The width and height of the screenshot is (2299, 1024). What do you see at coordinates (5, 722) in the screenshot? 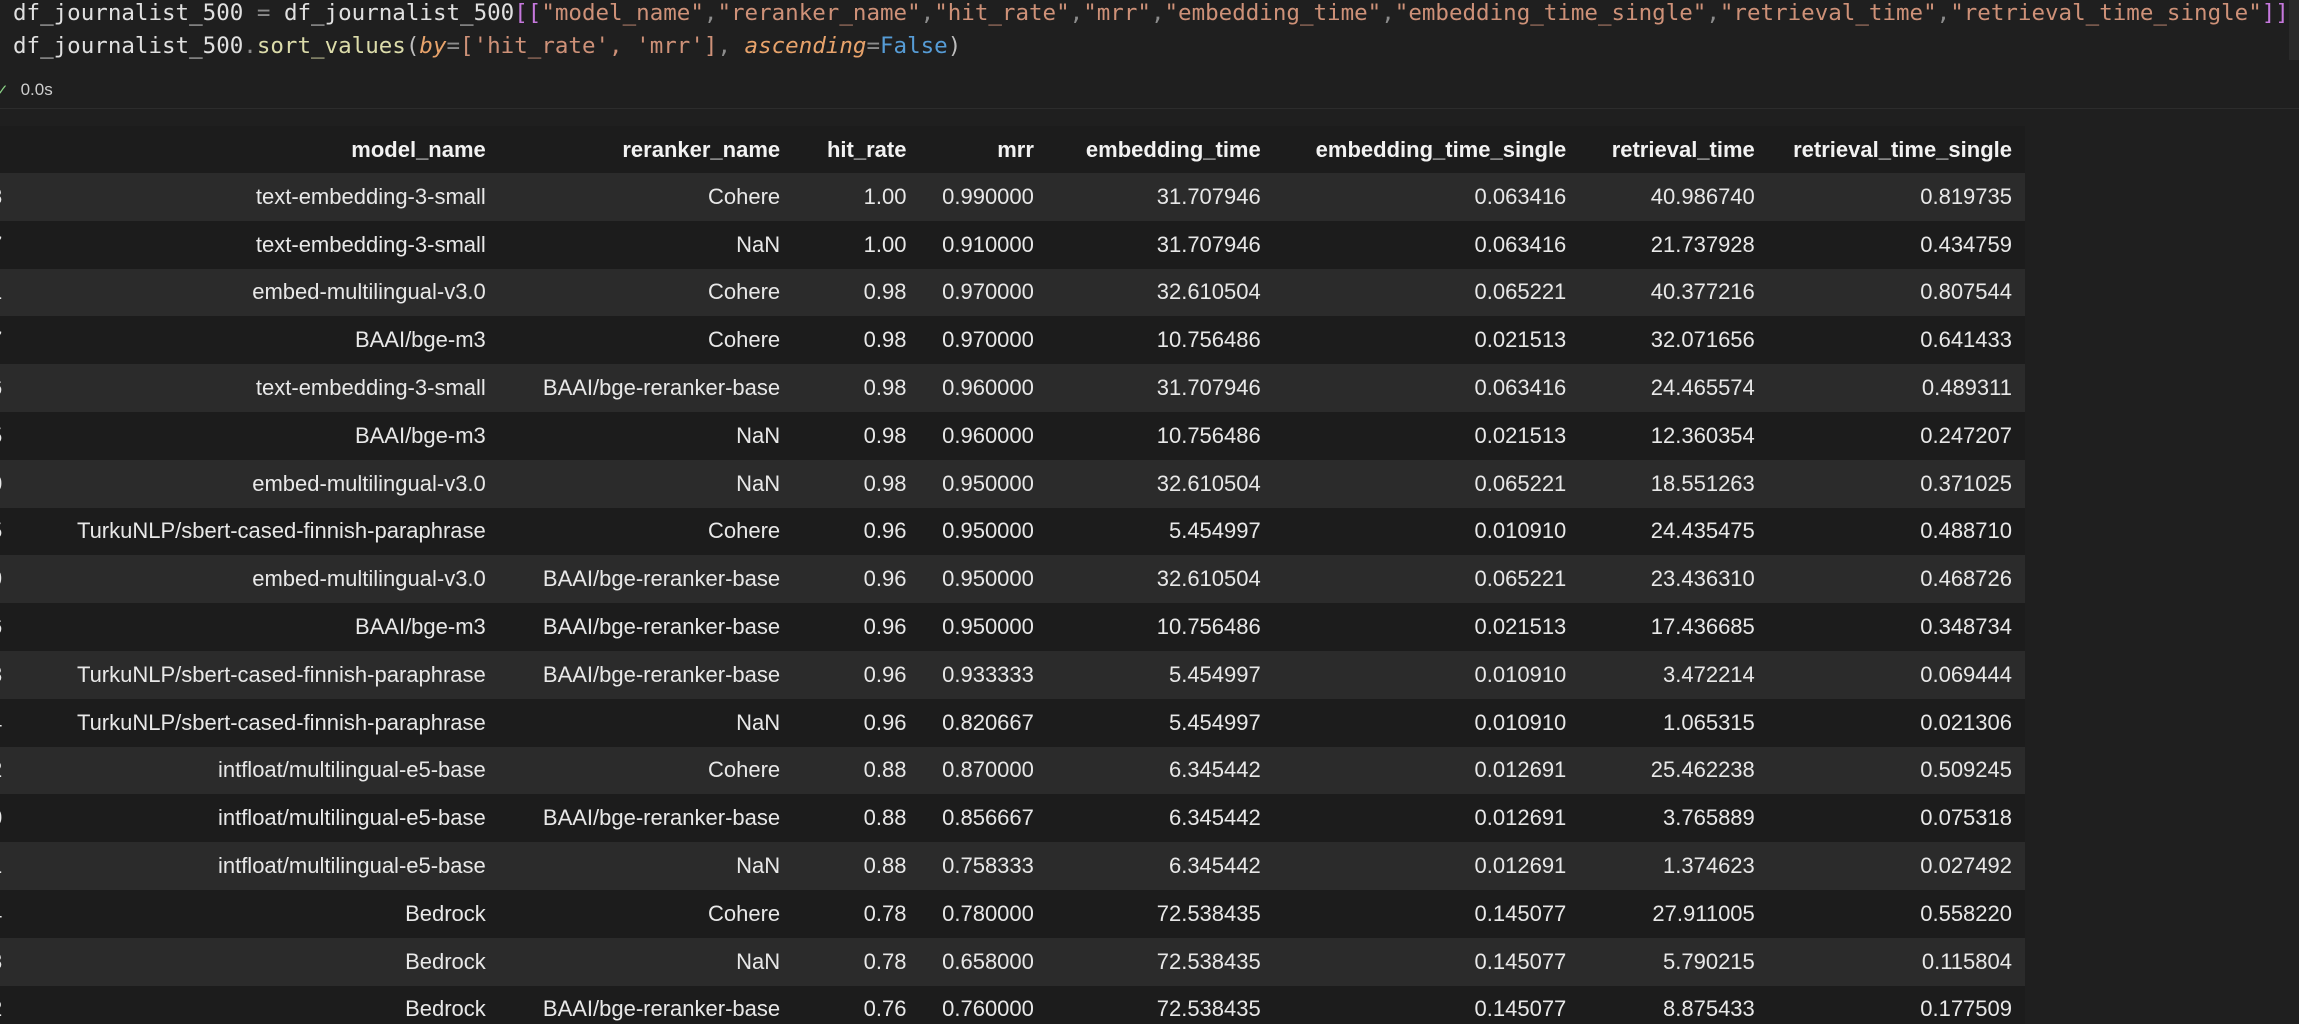
I see `row-index: 4` at bounding box center [5, 722].